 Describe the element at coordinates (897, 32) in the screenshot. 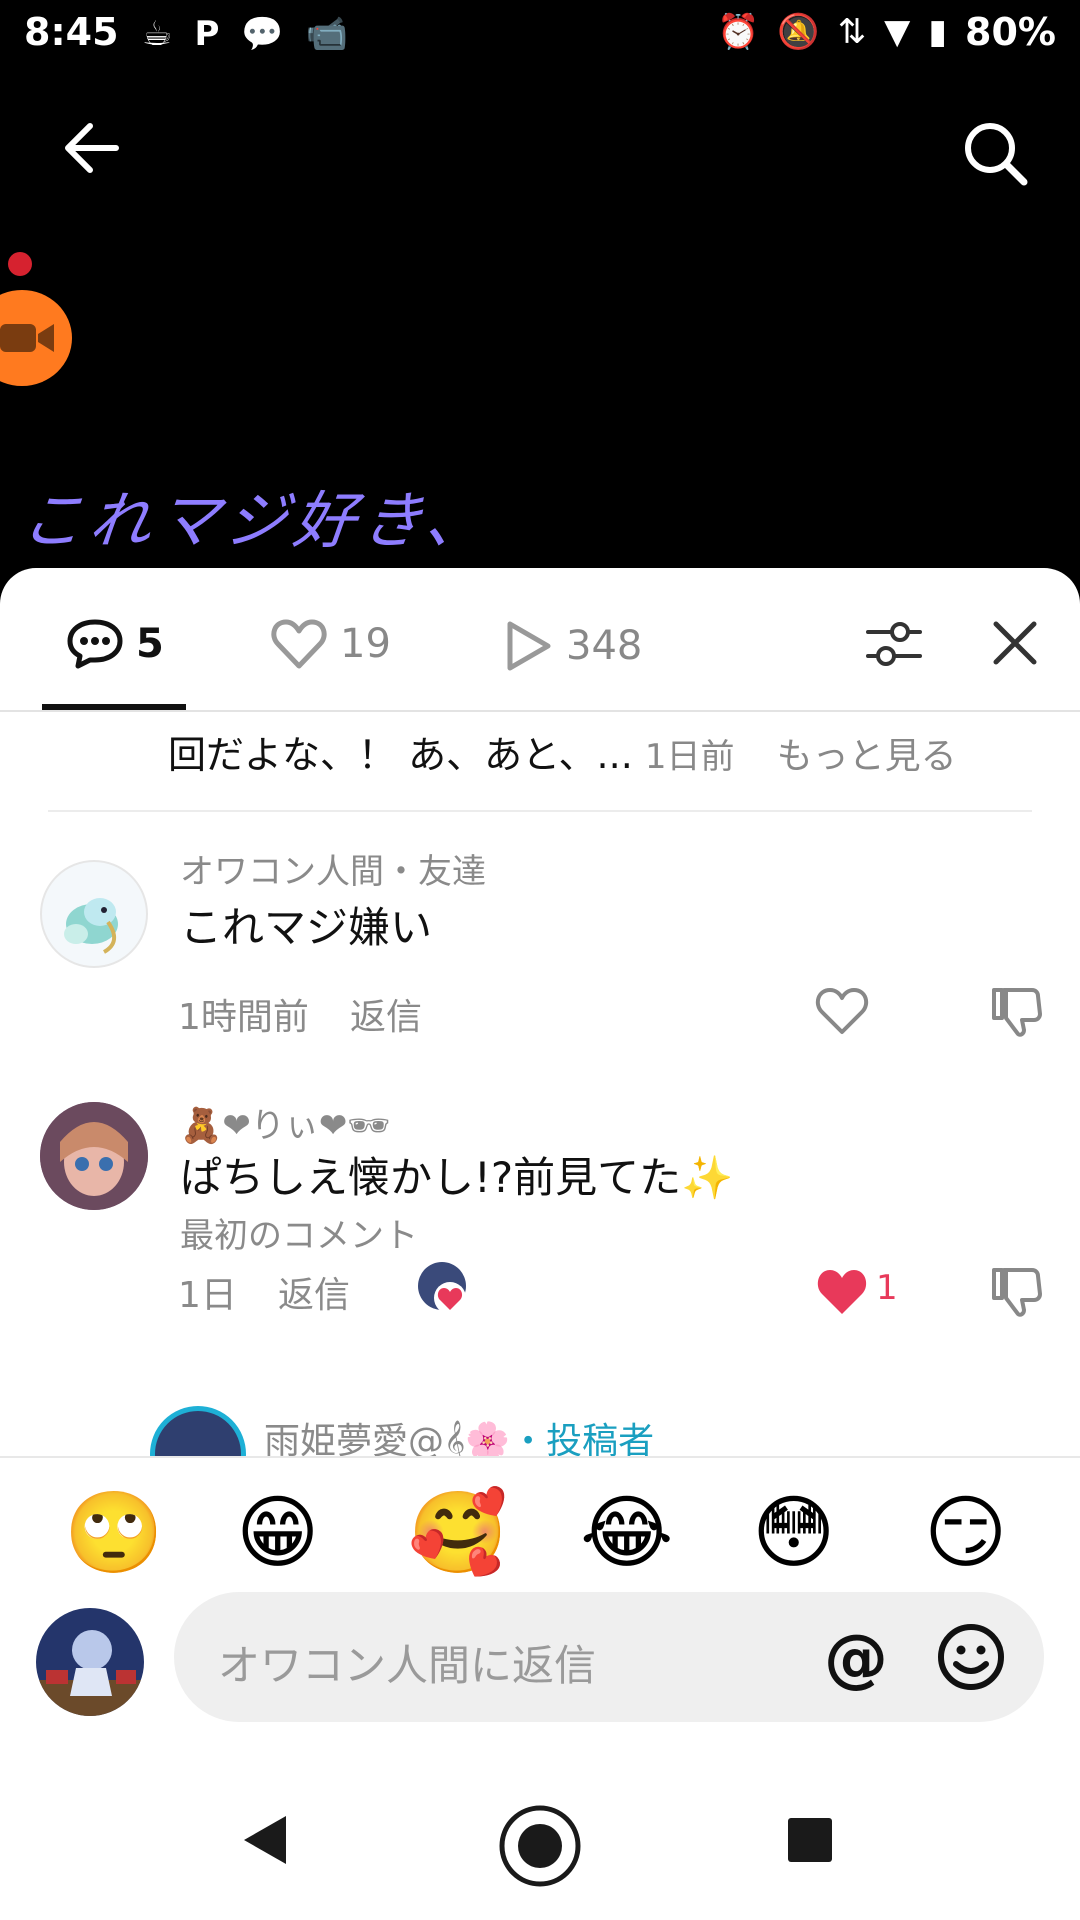

I see `wifi-icon: ▼` at that location.